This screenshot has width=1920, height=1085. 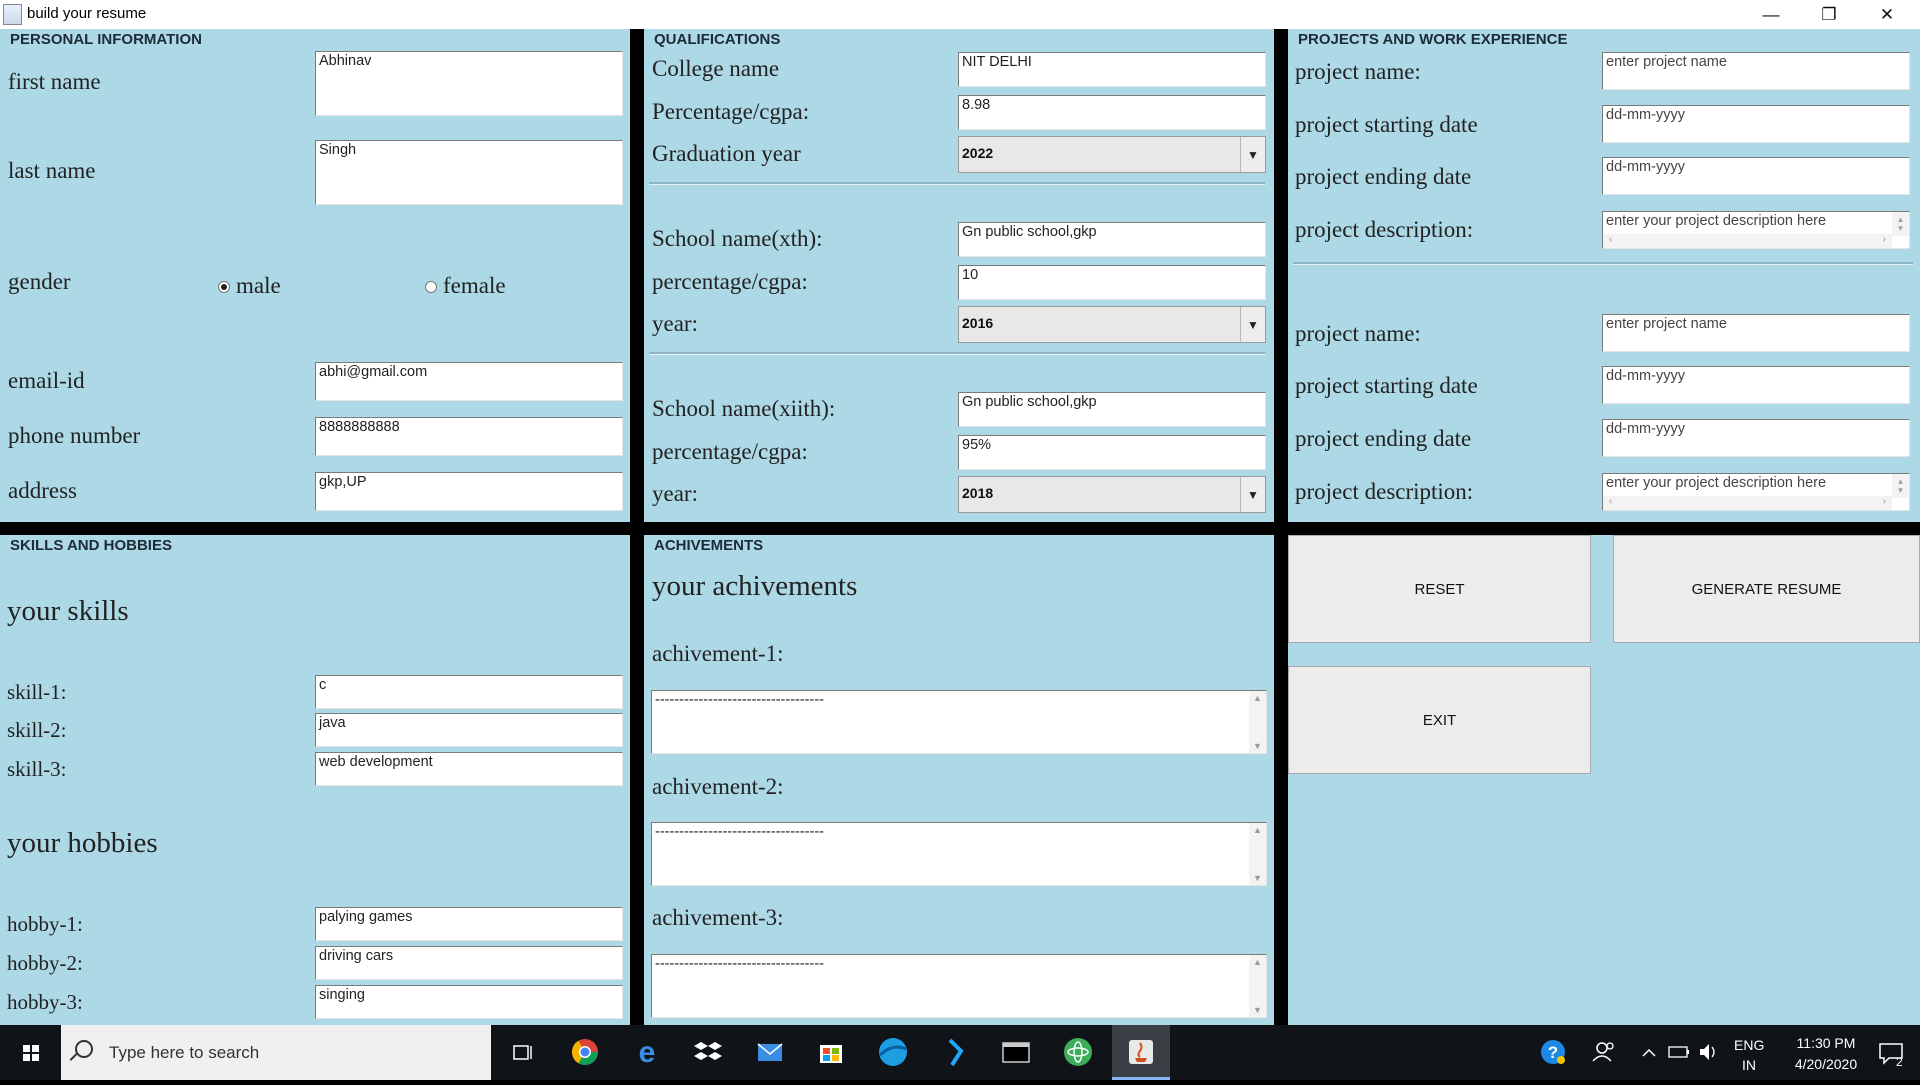 I want to click on hobby2-field: driving cars, so click(x=469, y=963).